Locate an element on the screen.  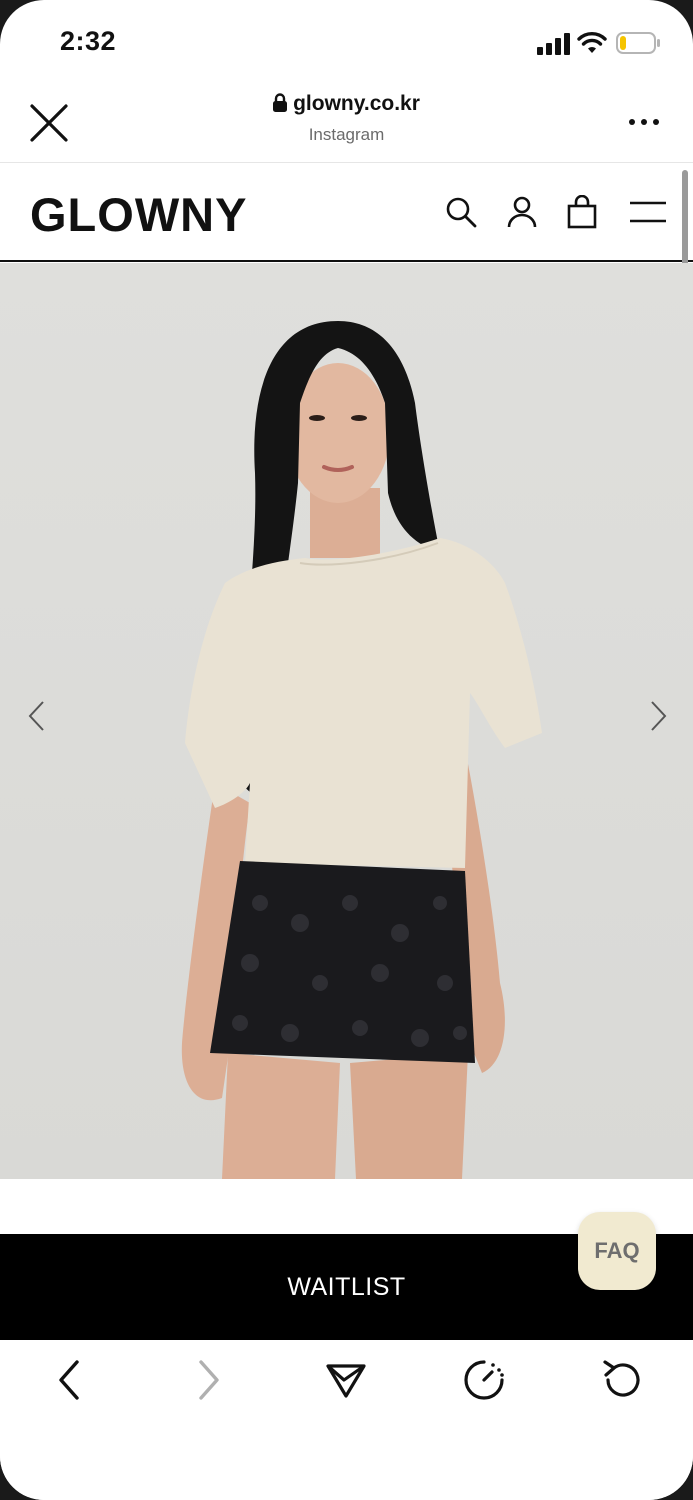
status-time: 2:32 is located at coordinates (88, 41).